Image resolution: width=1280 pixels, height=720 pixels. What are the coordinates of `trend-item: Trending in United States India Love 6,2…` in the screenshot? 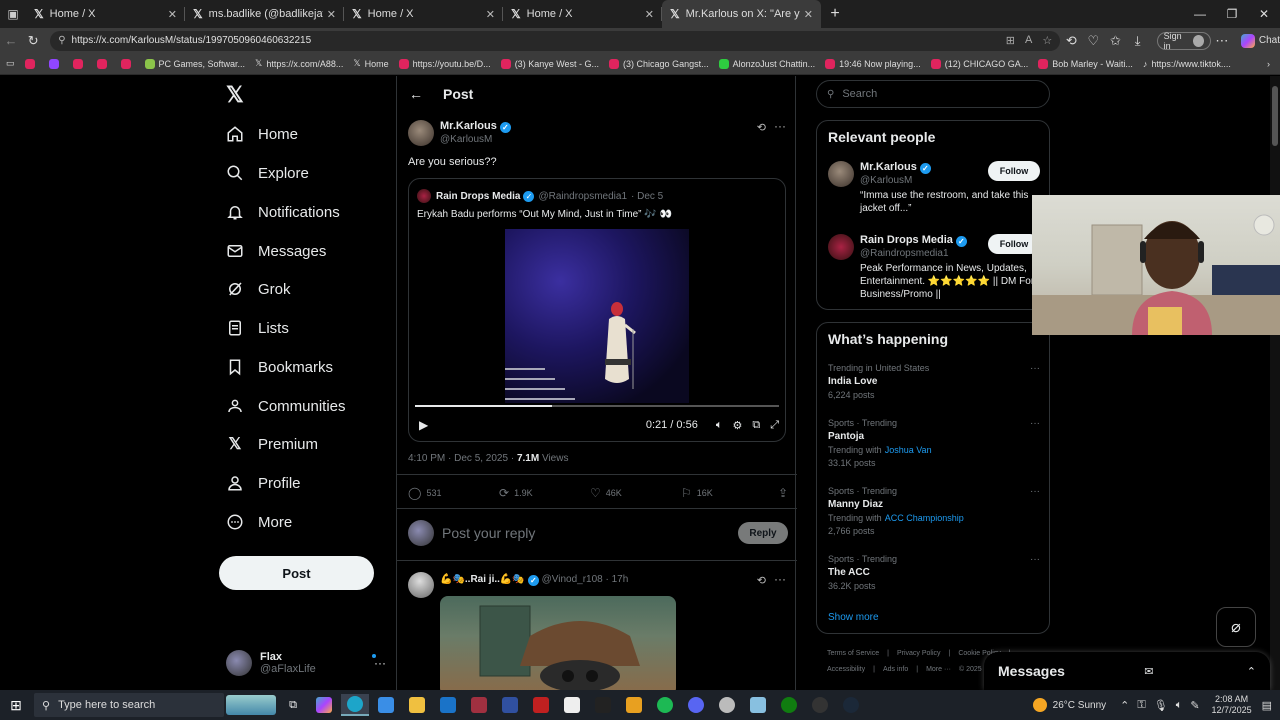 It's located at (934, 381).